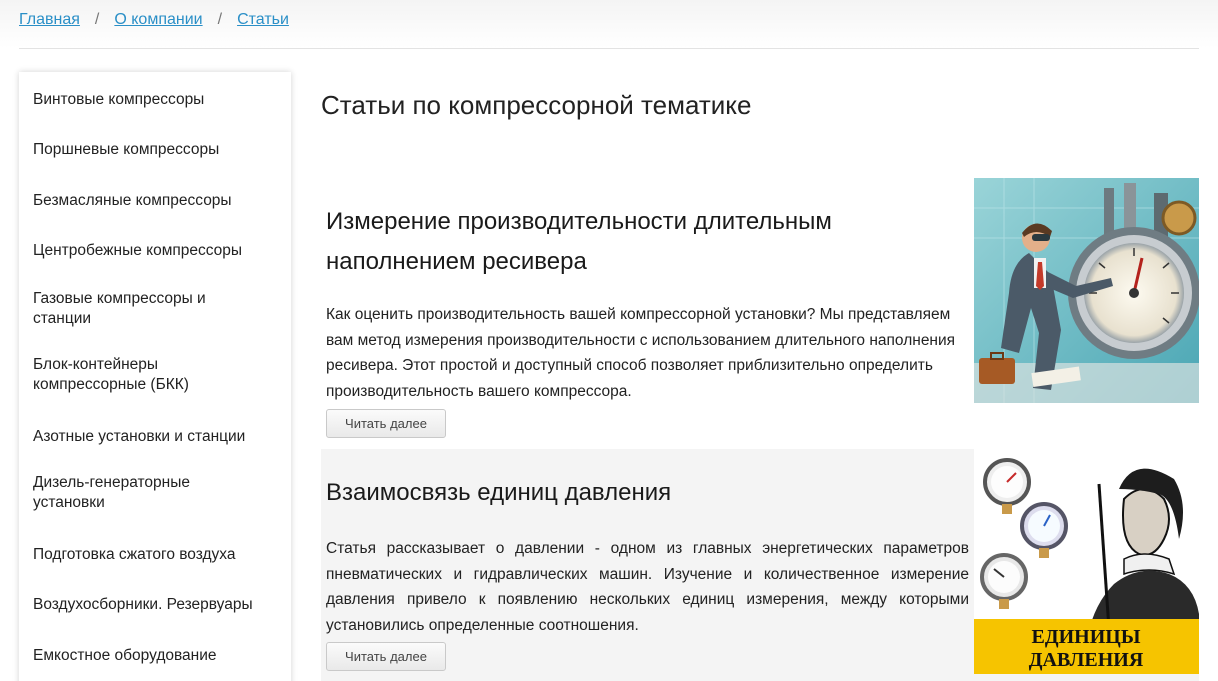  I want to click on page-title: Статьи по компрессорной тематике, so click(536, 105).